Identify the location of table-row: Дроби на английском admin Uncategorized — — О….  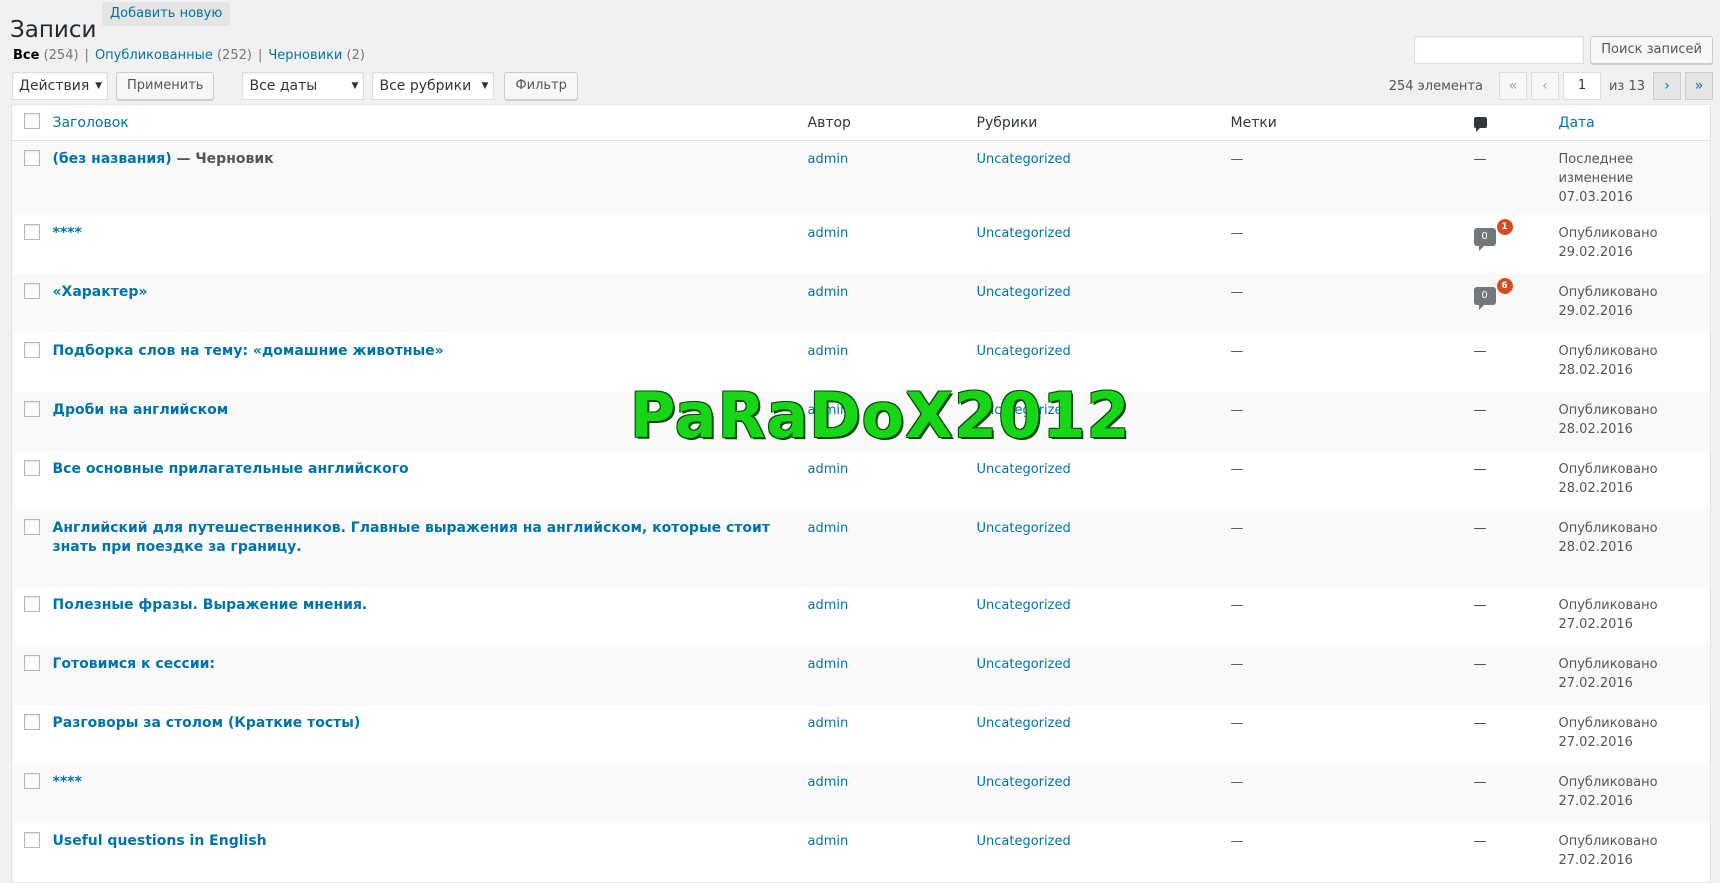
(861, 421).